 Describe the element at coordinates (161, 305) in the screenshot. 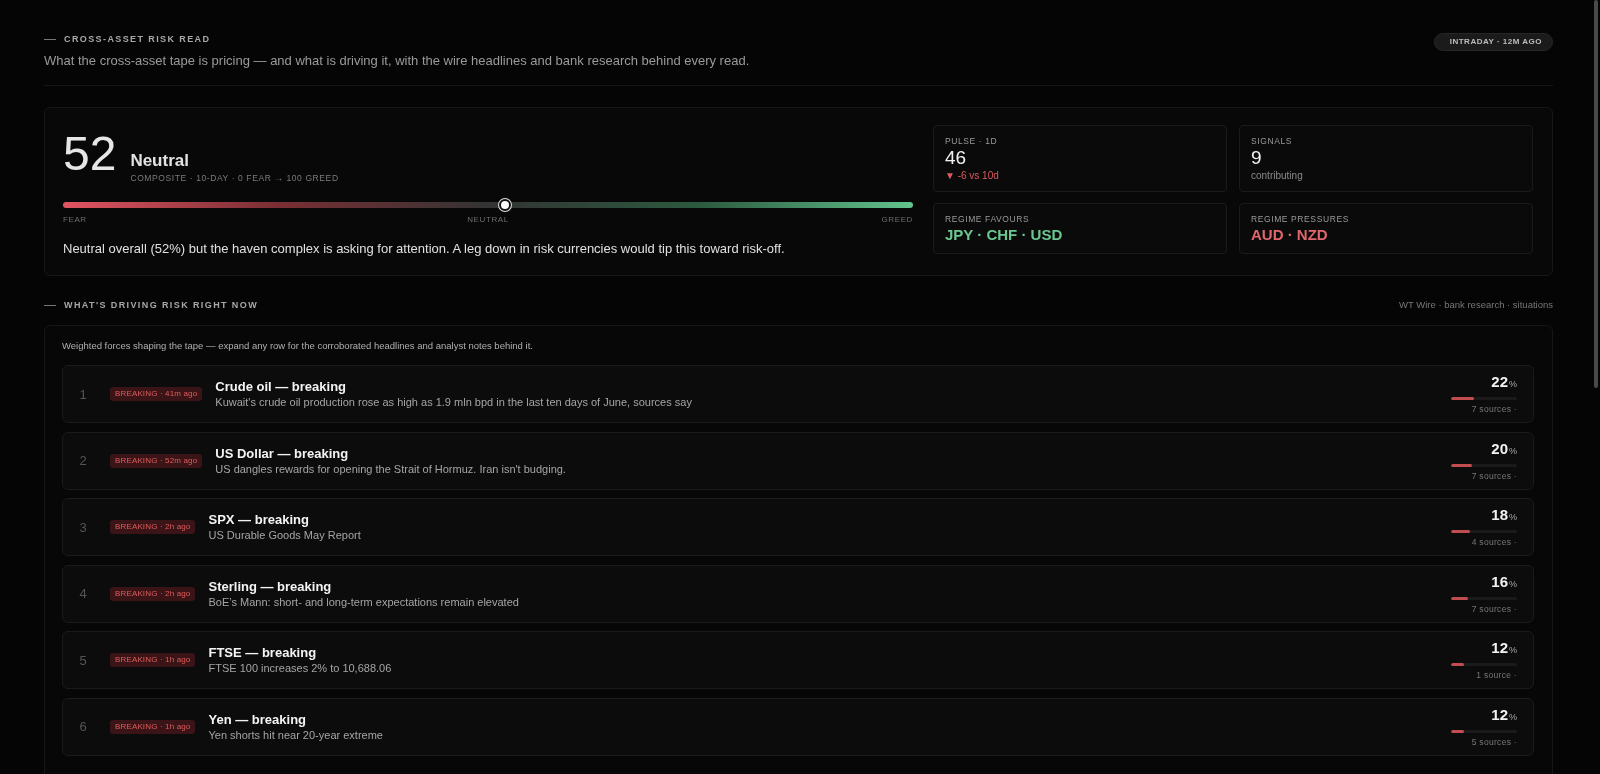

I see `section-title: WHAT'S DRIVING RISK RIGHT NOW` at that location.